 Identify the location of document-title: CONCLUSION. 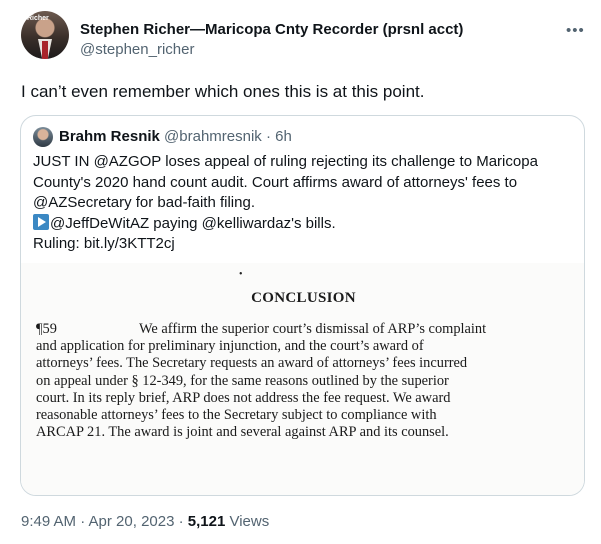
(303, 298).